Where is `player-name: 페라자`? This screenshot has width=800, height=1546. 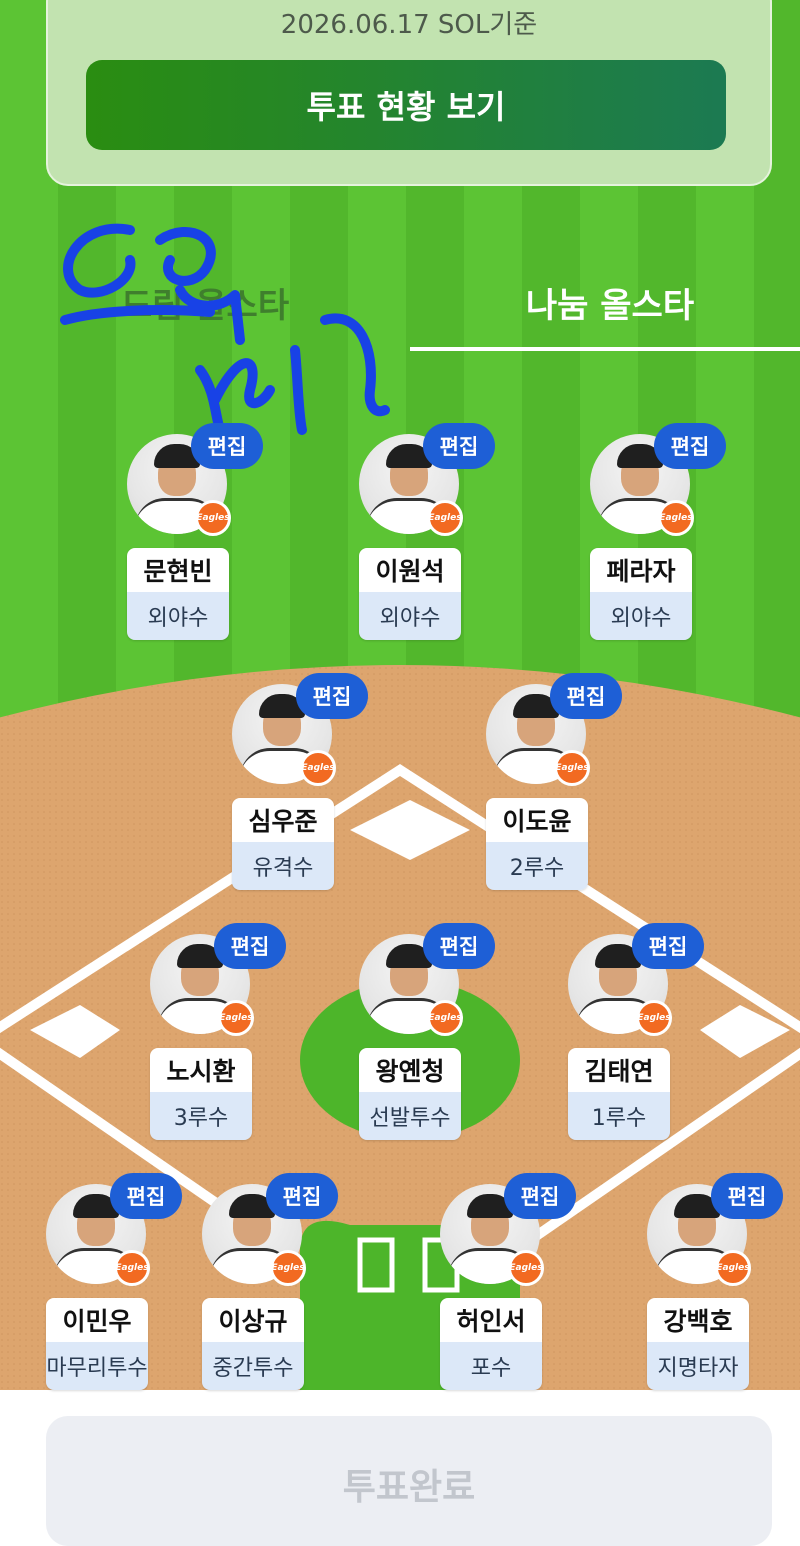 player-name: 페라자 is located at coordinates (641, 570).